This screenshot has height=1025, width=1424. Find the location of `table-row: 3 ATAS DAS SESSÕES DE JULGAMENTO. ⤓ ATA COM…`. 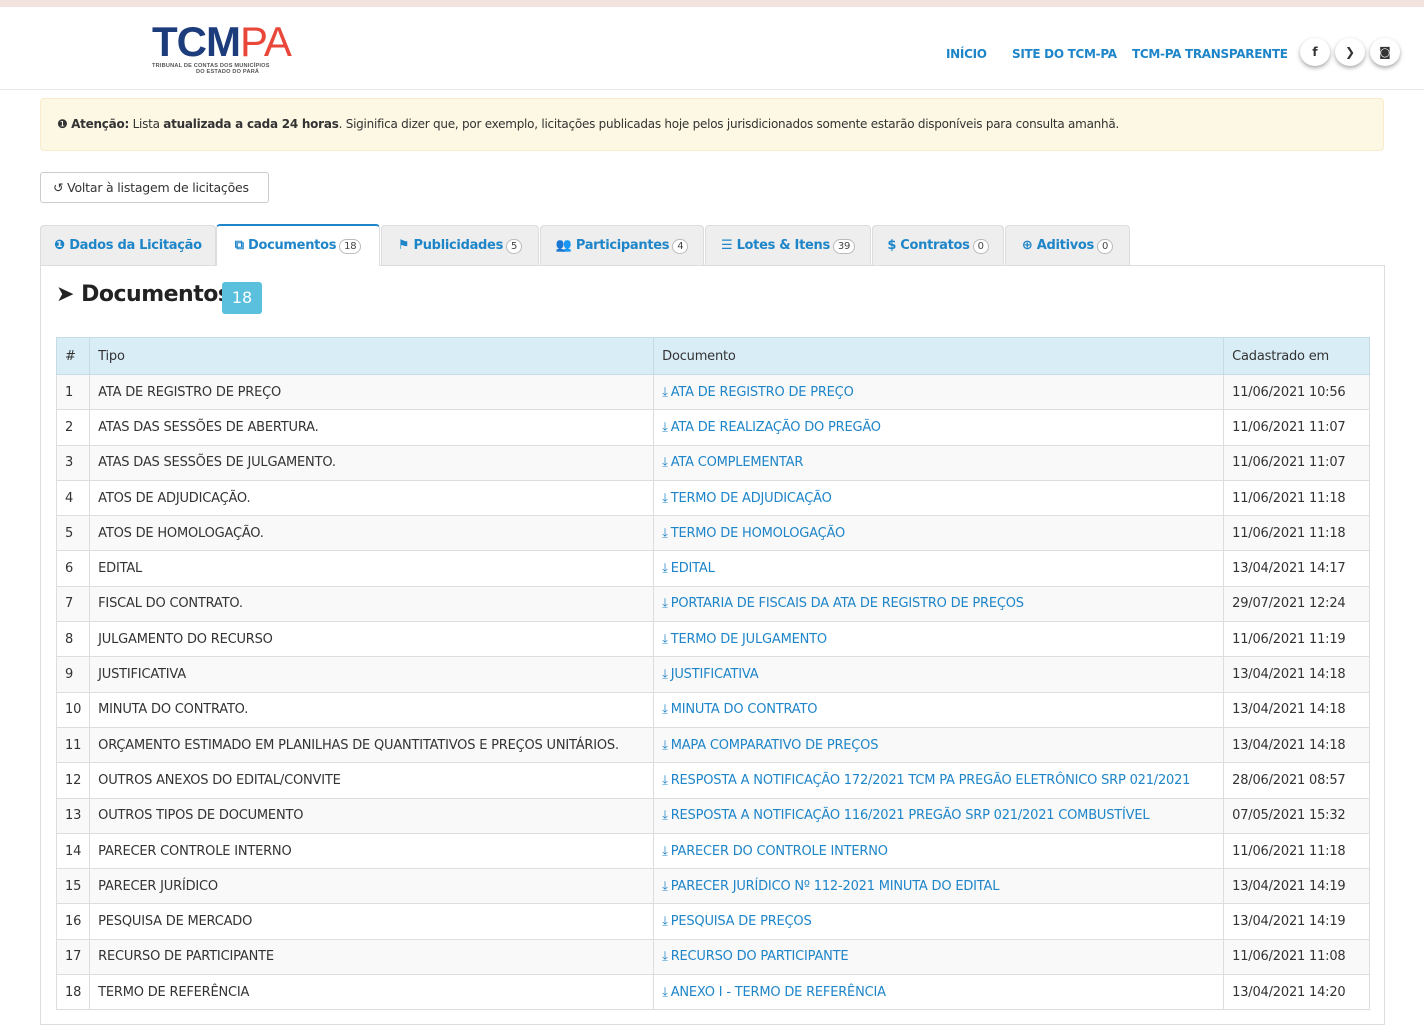

table-row: 3 ATAS DAS SESSÕES DE JULGAMENTO. ⤓ ATA COM… is located at coordinates (712, 462).